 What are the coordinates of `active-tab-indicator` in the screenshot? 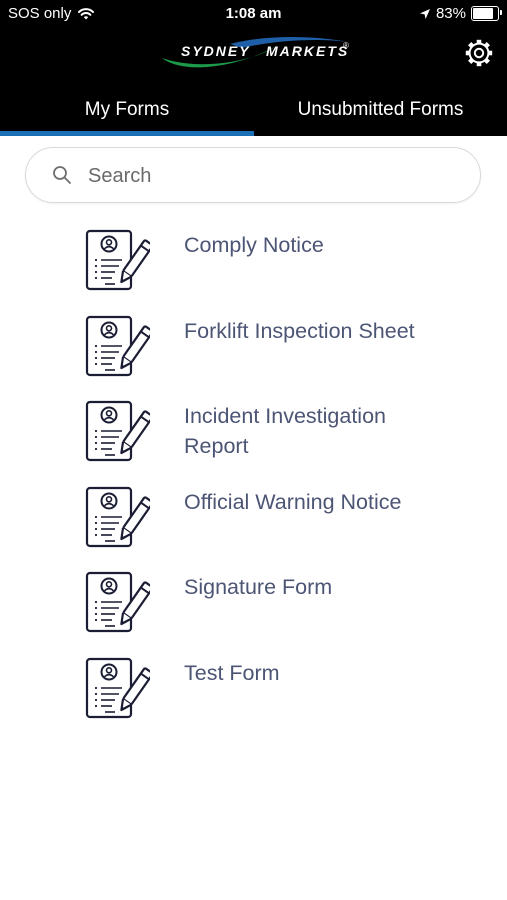 It's located at (127, 133).